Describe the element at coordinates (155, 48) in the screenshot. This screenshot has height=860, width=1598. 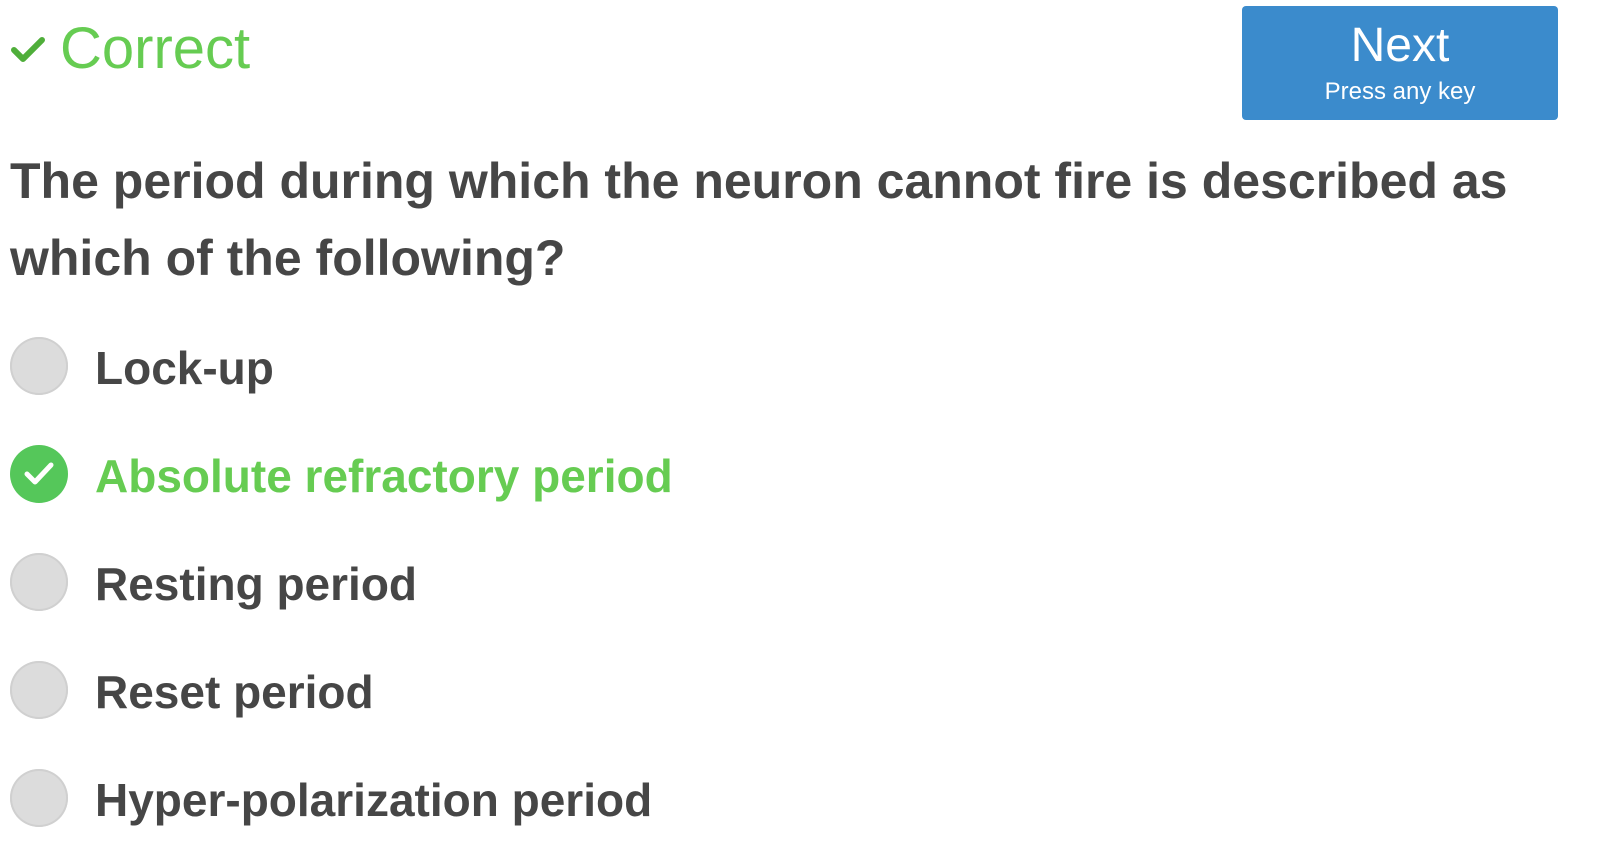
I see `feedback-status-text: Correct` at that location.